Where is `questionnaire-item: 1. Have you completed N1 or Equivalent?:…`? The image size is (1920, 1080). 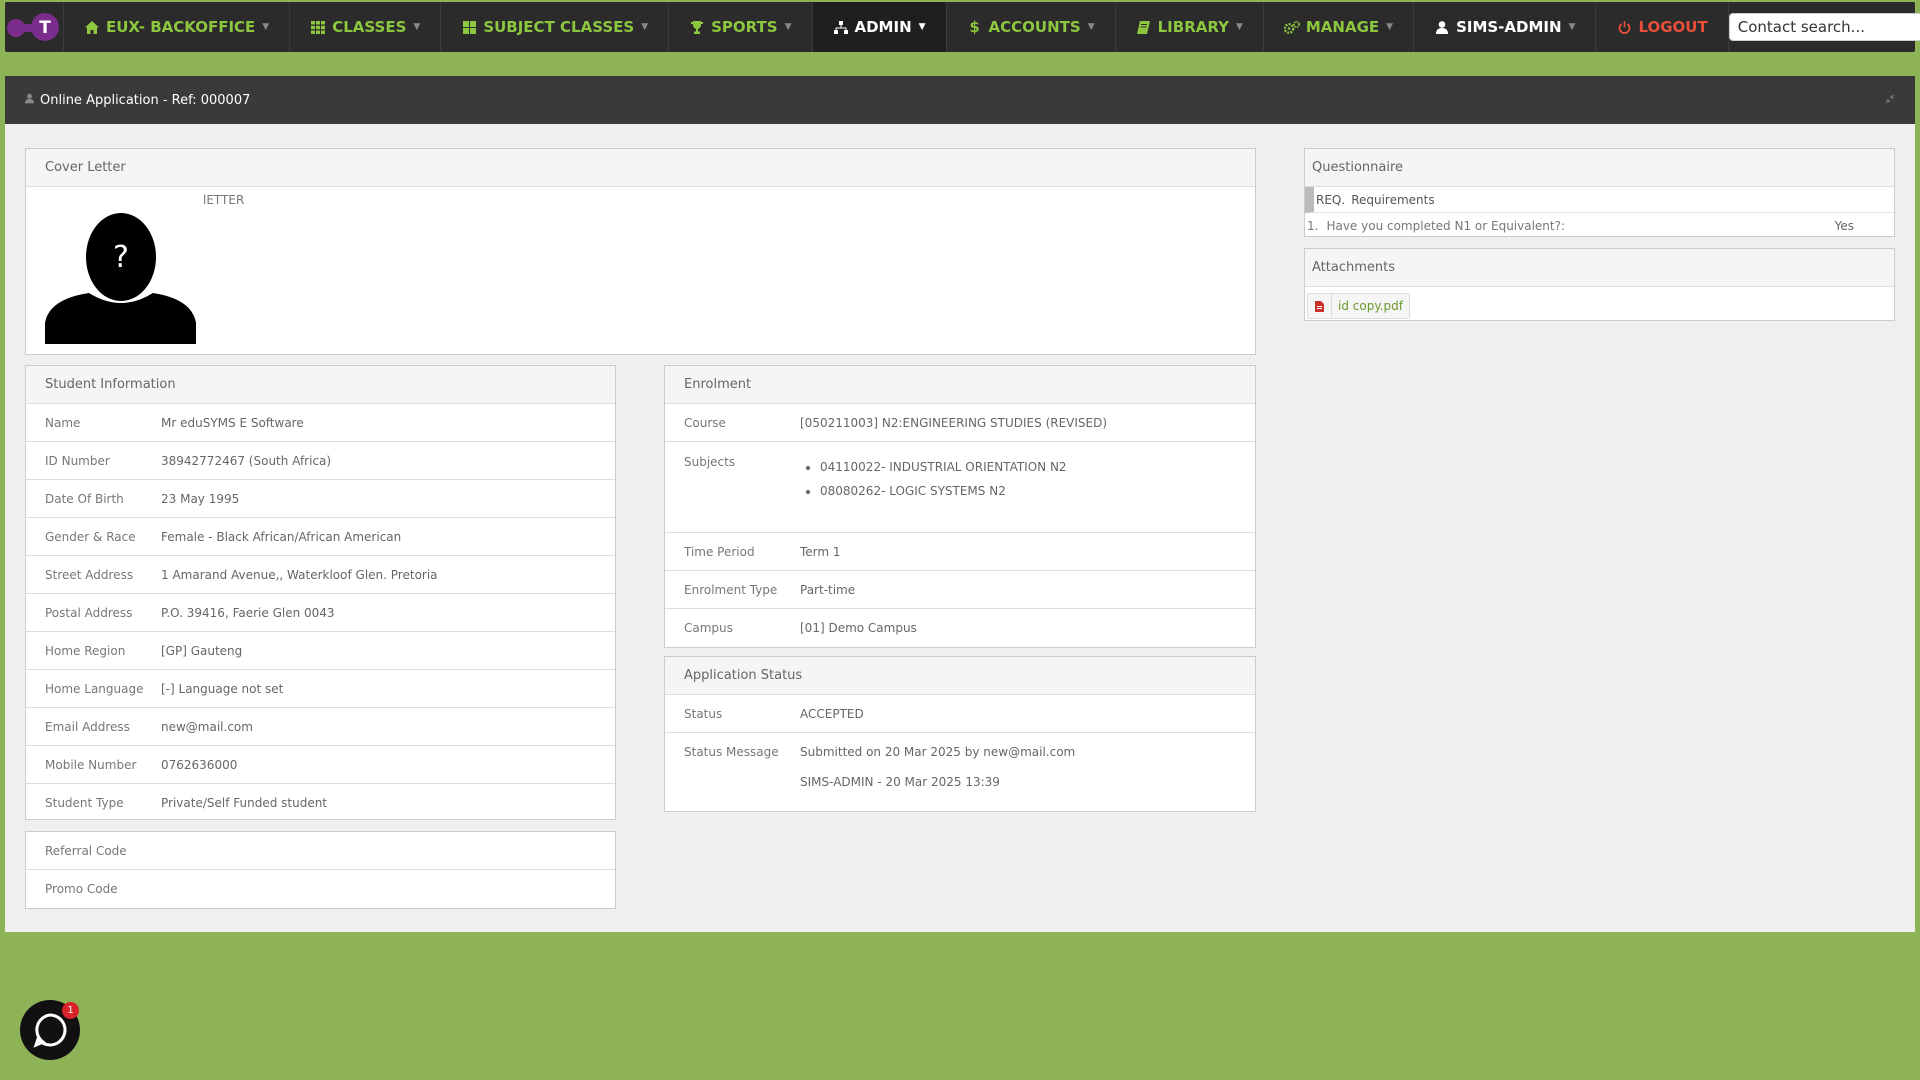 questionnaire-item: 1. Have you completed N1 or Equivalent?:… is located at coordinates (1580, 226).